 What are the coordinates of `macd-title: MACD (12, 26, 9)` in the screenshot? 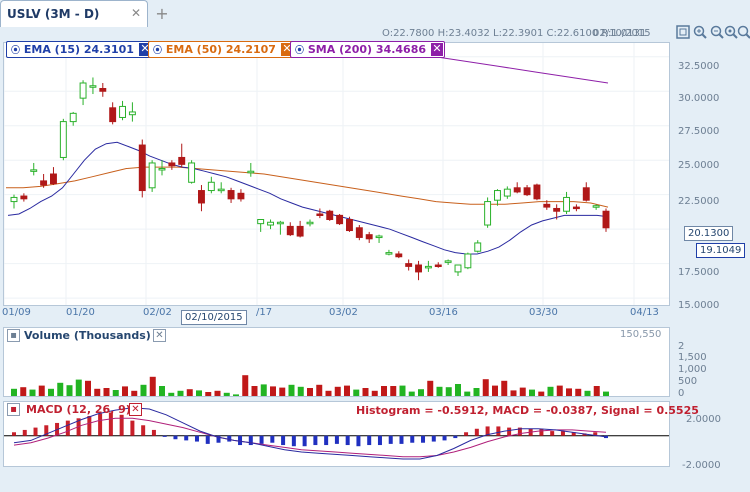 It's located at (78, 409).